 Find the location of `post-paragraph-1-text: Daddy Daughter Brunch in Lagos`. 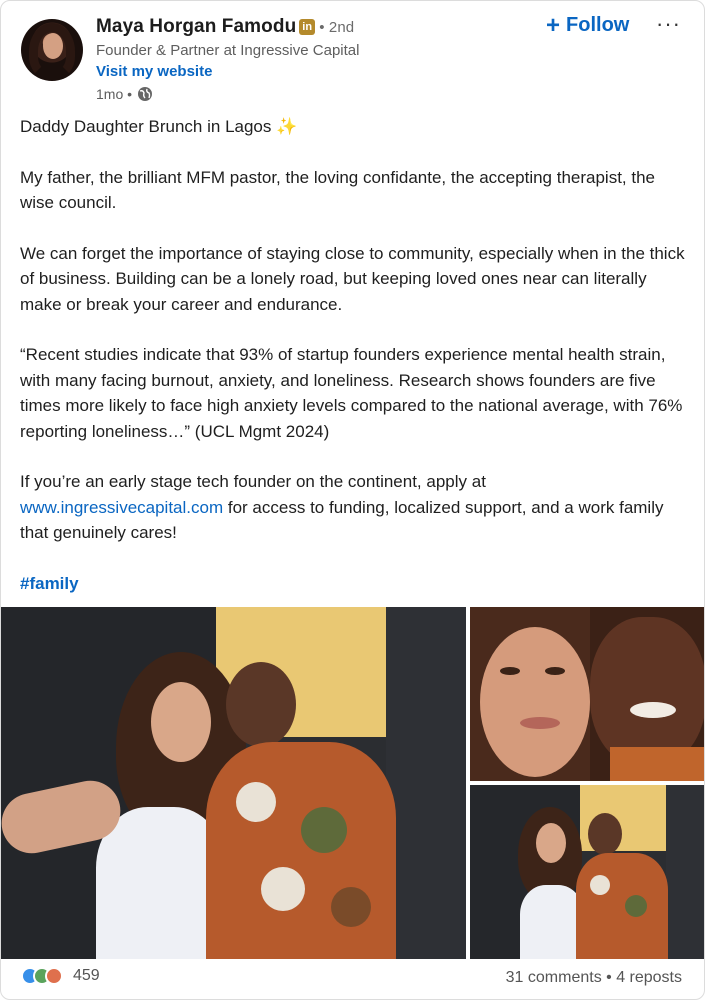

post-paragraph-1-text: Daddy Daughter Brunch in Lagos is located at coordinates (146, 126).